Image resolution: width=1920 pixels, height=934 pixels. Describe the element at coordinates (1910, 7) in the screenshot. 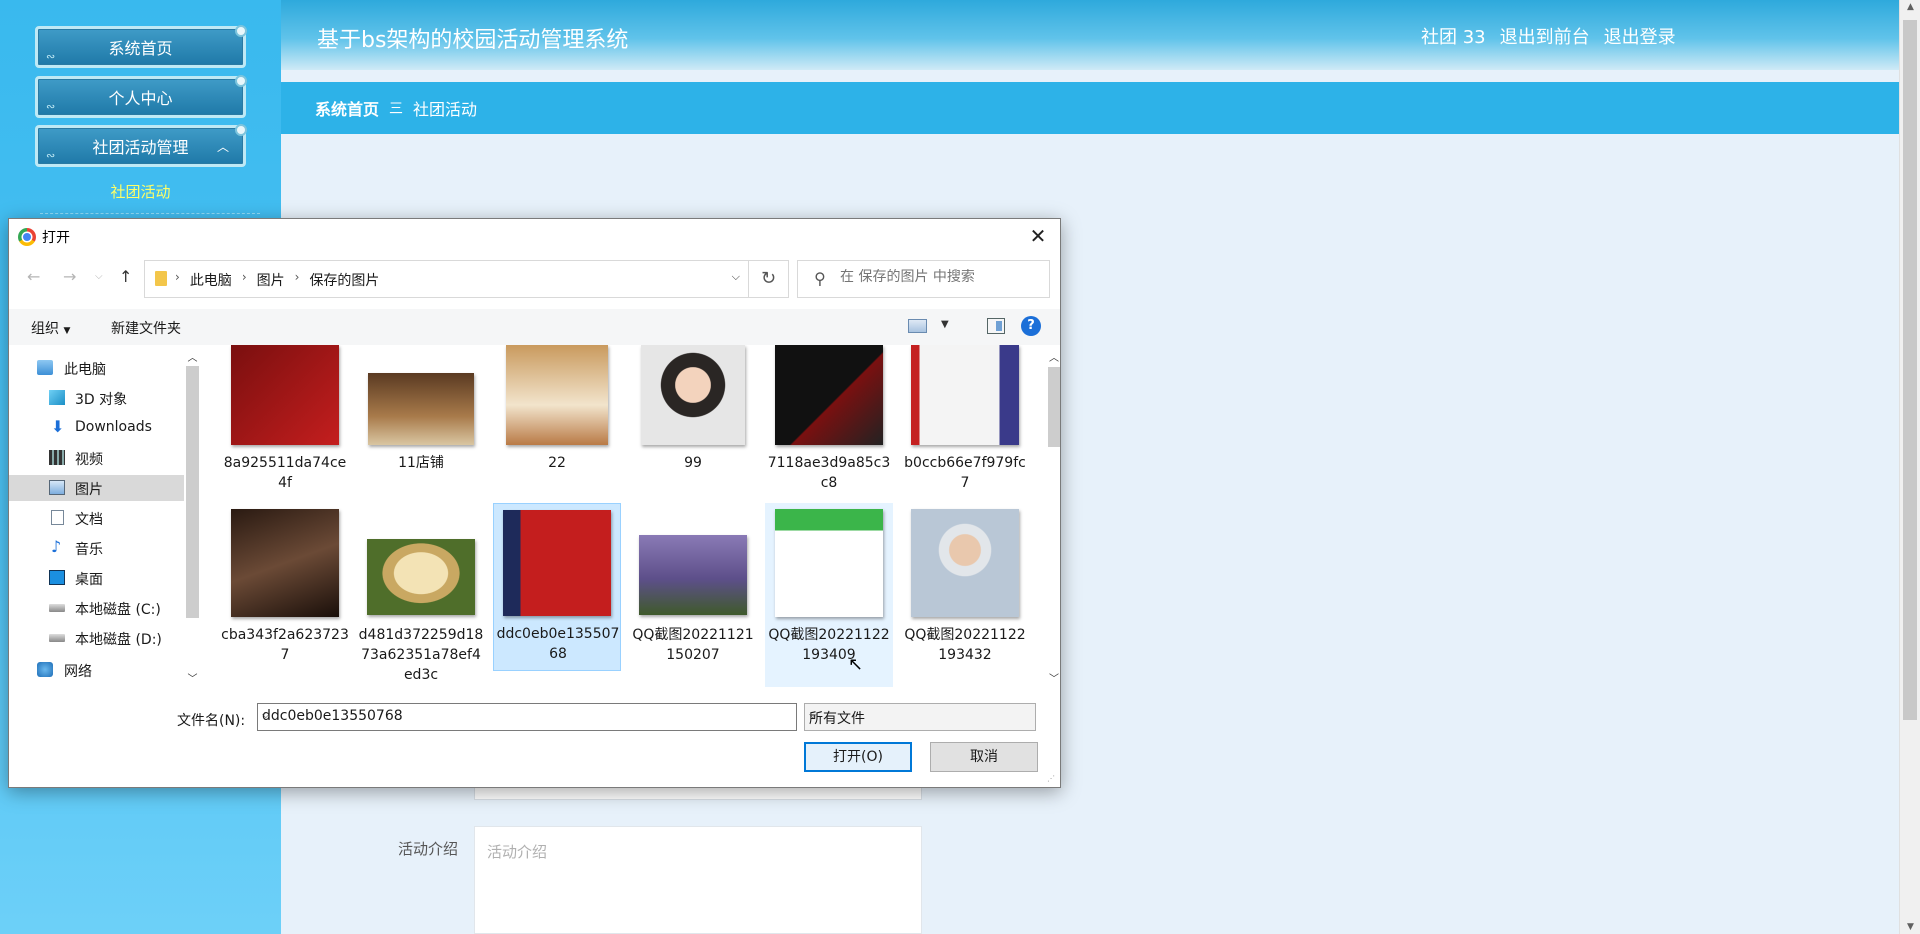

I see `scroll-up-icon: ▲` at that location.